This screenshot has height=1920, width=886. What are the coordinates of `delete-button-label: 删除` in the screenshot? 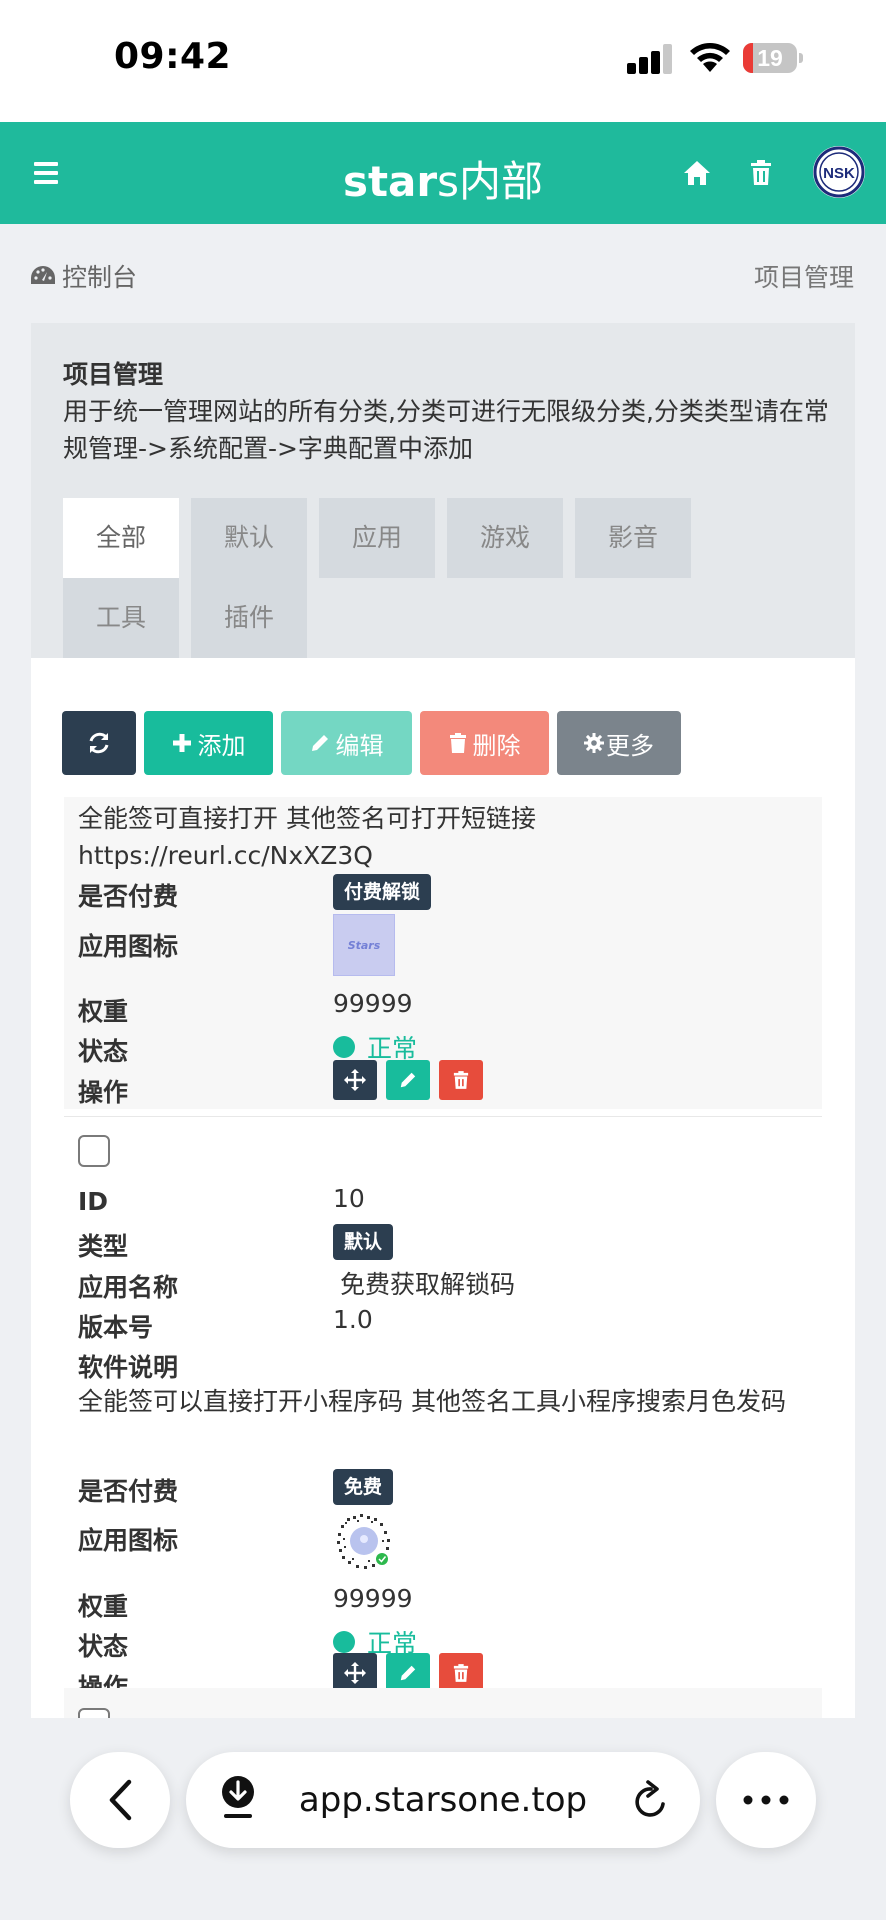 It's located at (496, 745).